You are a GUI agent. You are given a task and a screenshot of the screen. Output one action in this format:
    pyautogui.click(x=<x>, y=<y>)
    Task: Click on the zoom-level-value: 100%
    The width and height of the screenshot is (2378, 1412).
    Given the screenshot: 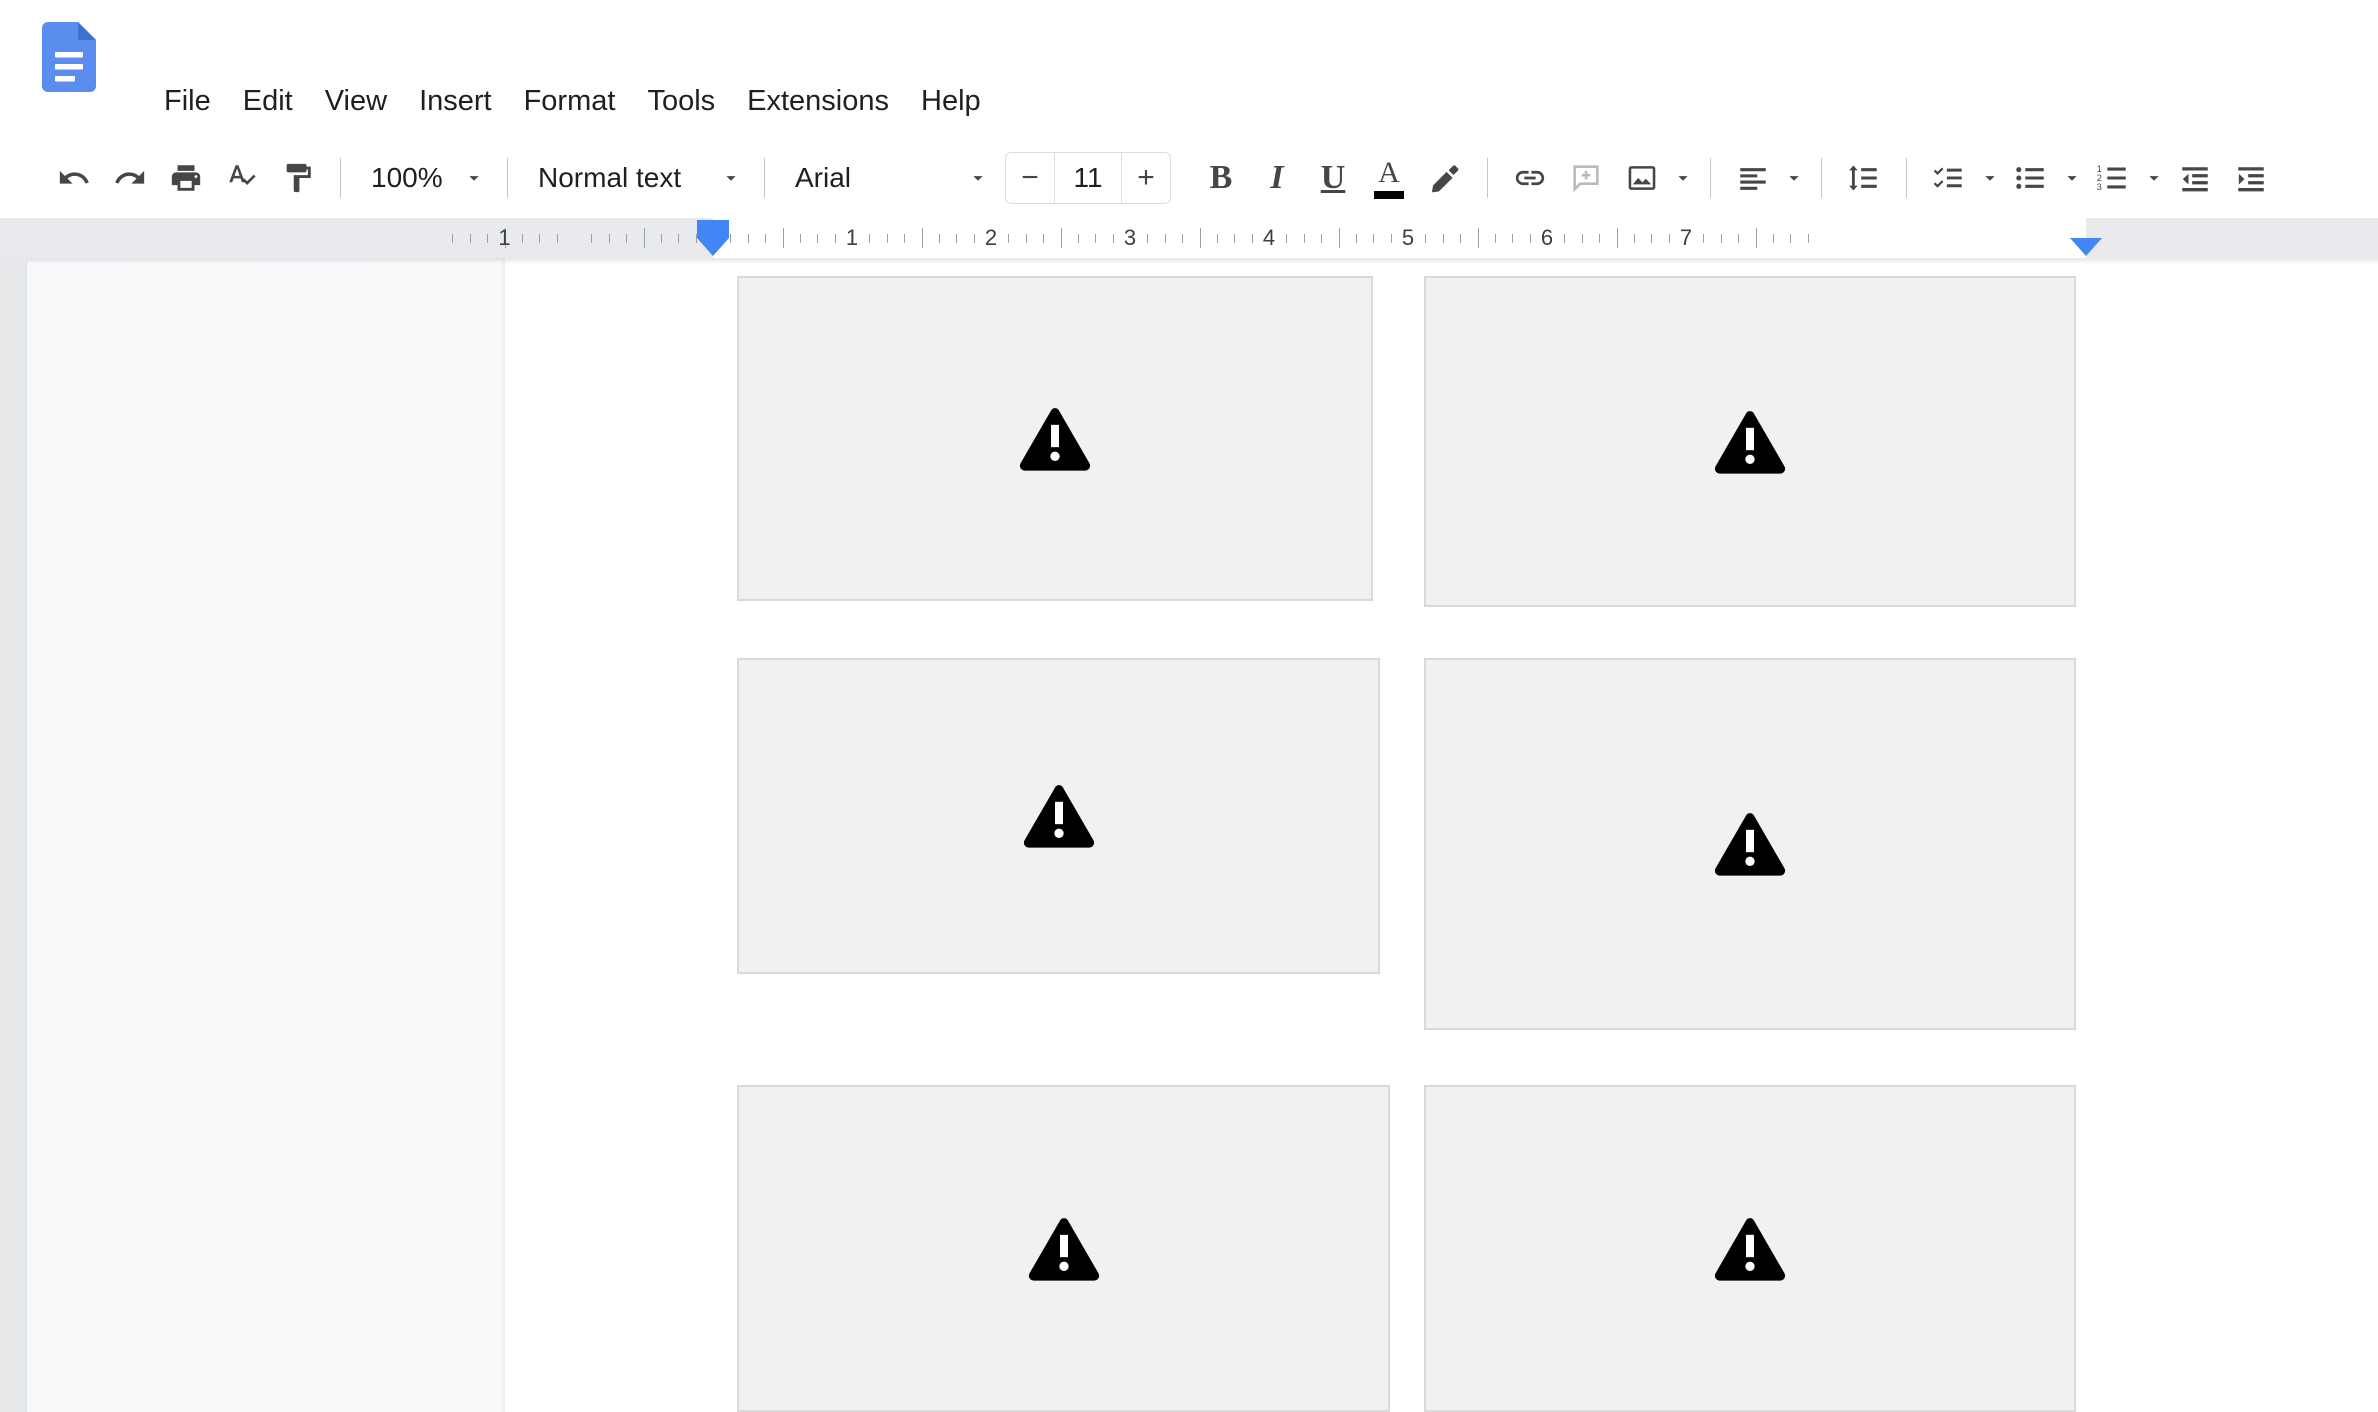 What is the action you would take?
    pyautogui.click(x=407, y=177)
    